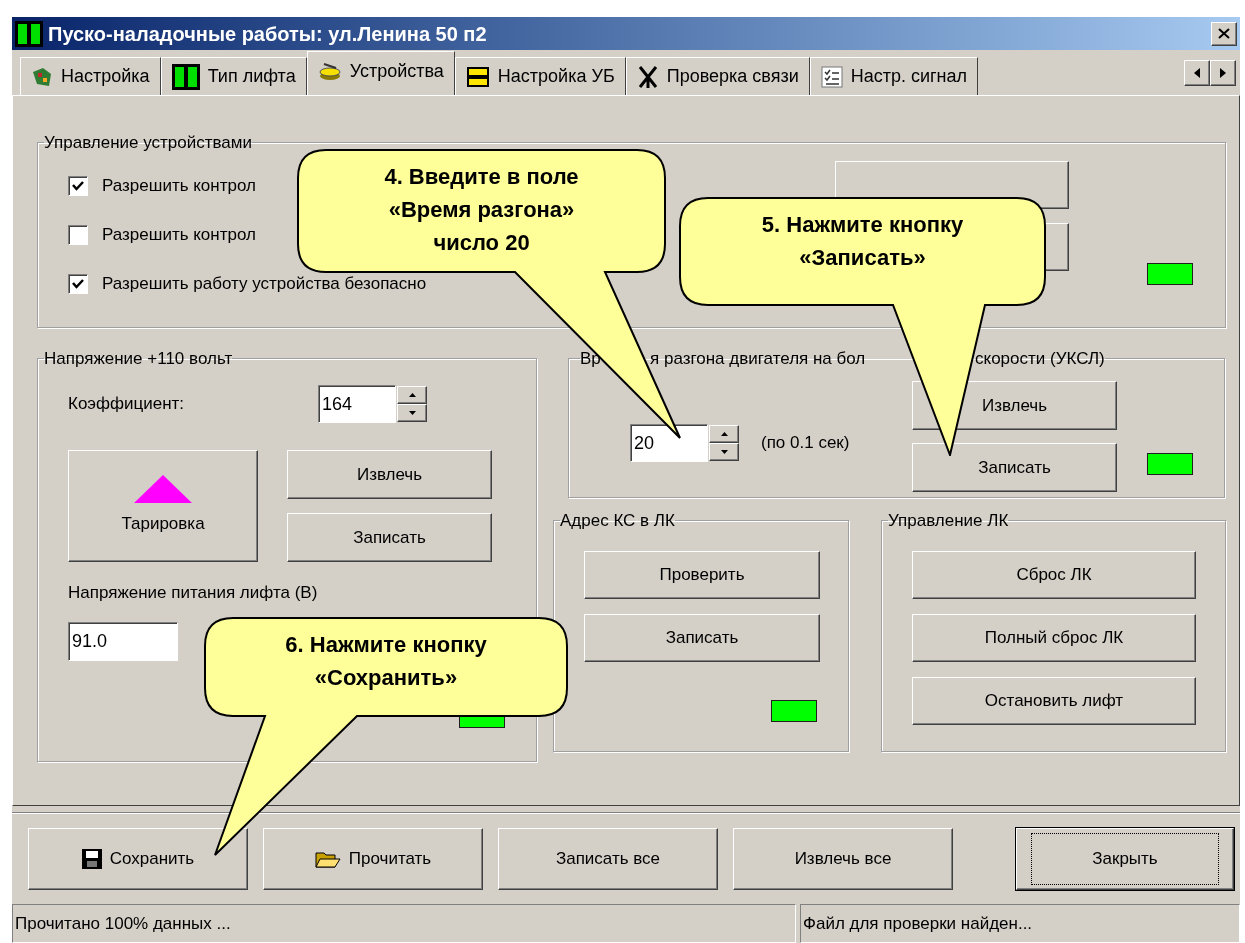  Describe the element at coordinates (717, 76) in the screenshot. I see `tab: Проверка связи` at that location.